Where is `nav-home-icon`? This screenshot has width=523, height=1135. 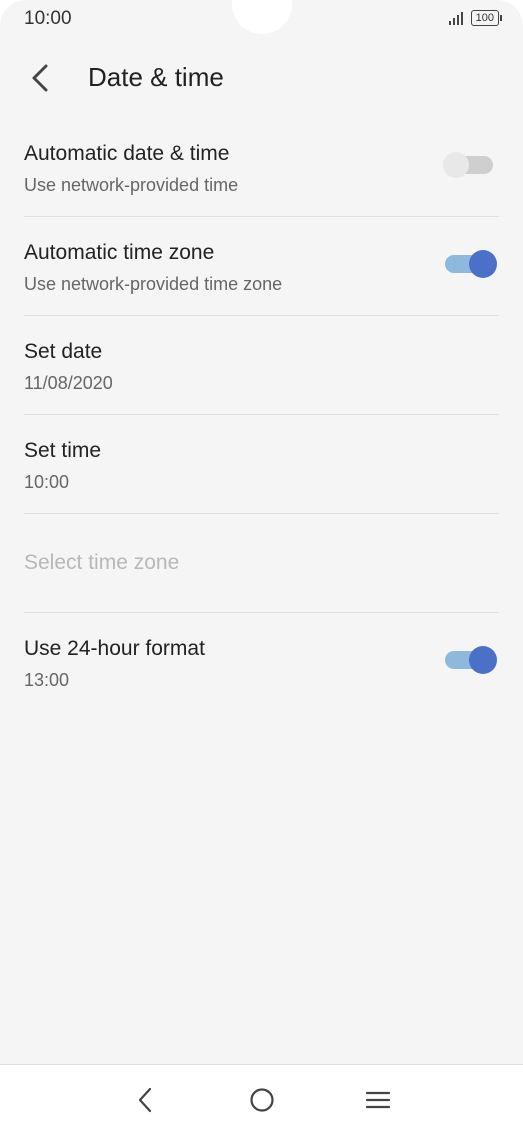
nav-home-icon is located at coordinates (262, 1100).